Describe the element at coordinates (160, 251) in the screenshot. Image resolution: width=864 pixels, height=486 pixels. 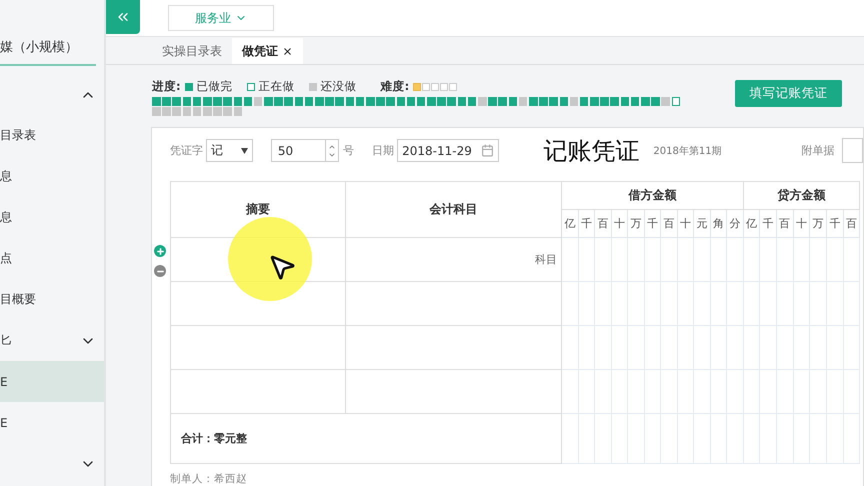
I see `add-row-icon` at that location.